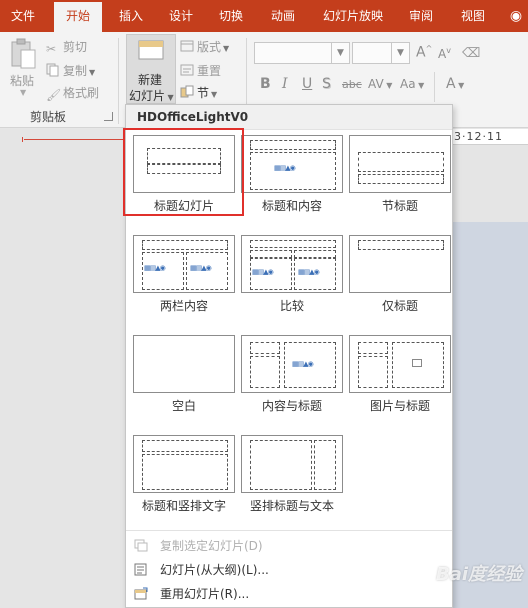  I want to click on tab-design: 设计, so click(181, 16).